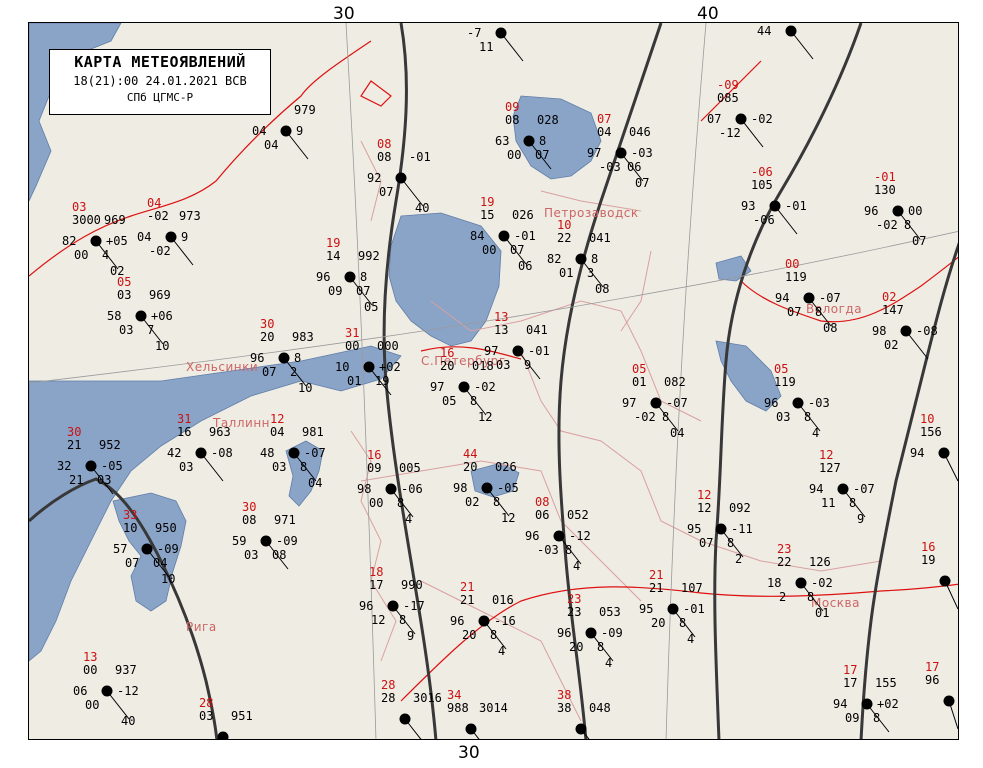 This screenshot has width=983, height=768. Describe the element at coordinates (126, 670) in the screenshot. I see `station-pressure: 937` at that location.